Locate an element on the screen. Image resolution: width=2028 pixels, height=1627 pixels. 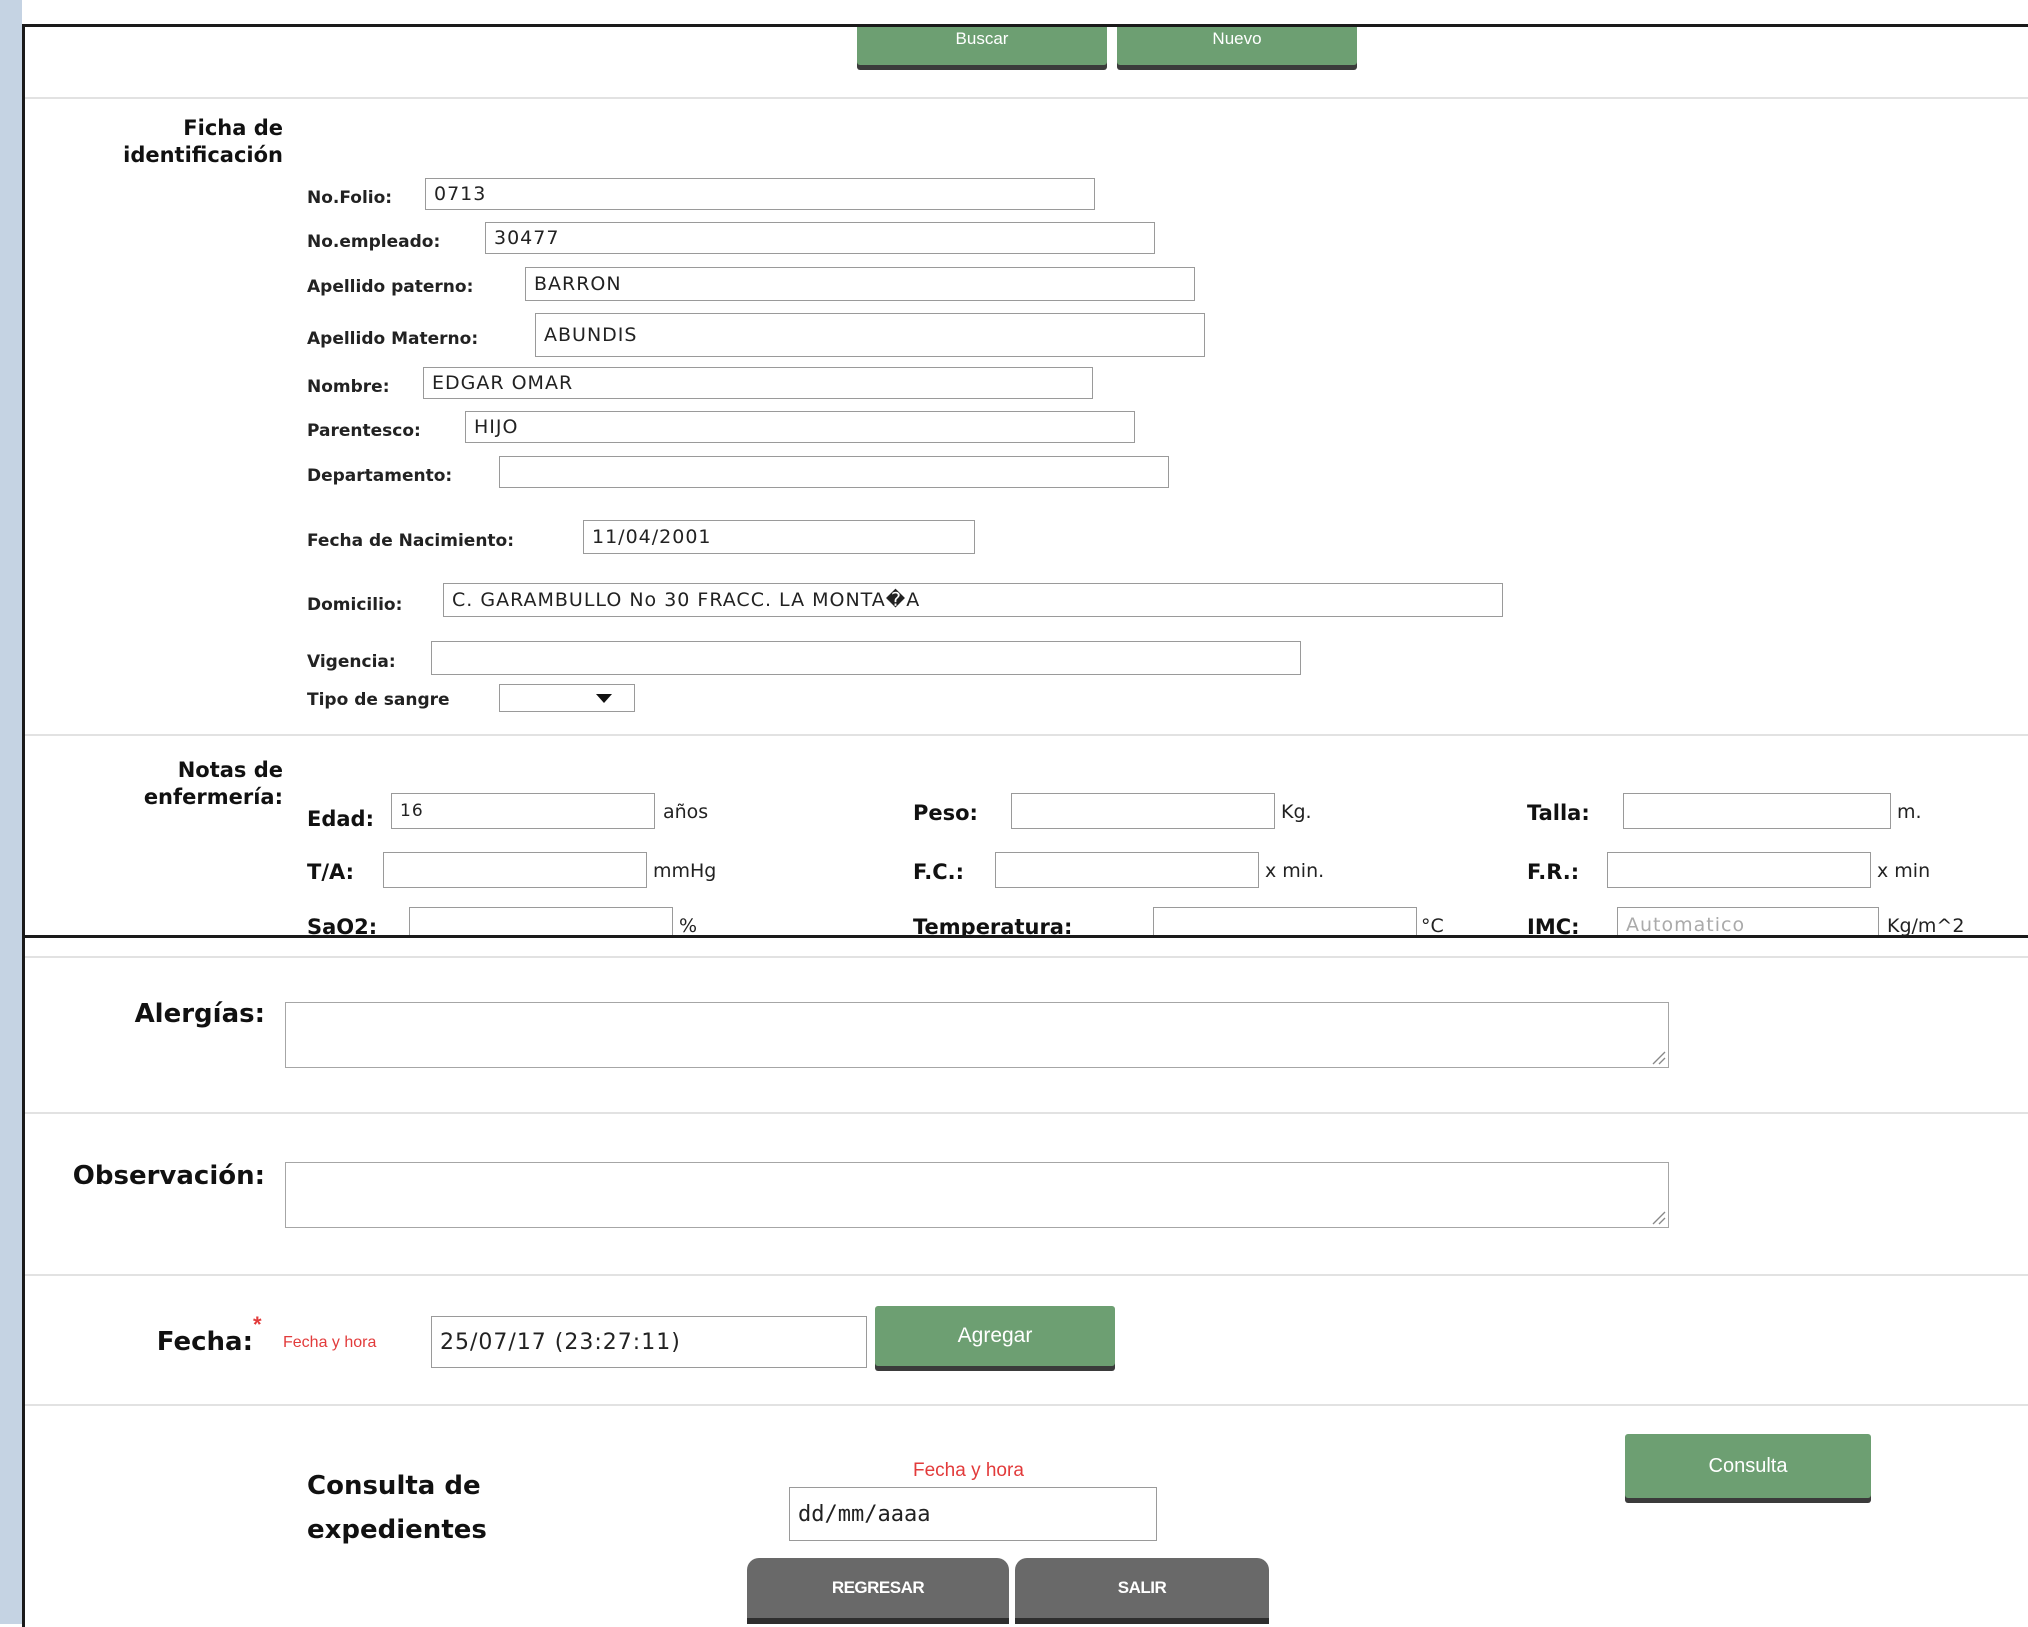
consulta-hint: Fecha y hora is located at coordinates (968, 1470).